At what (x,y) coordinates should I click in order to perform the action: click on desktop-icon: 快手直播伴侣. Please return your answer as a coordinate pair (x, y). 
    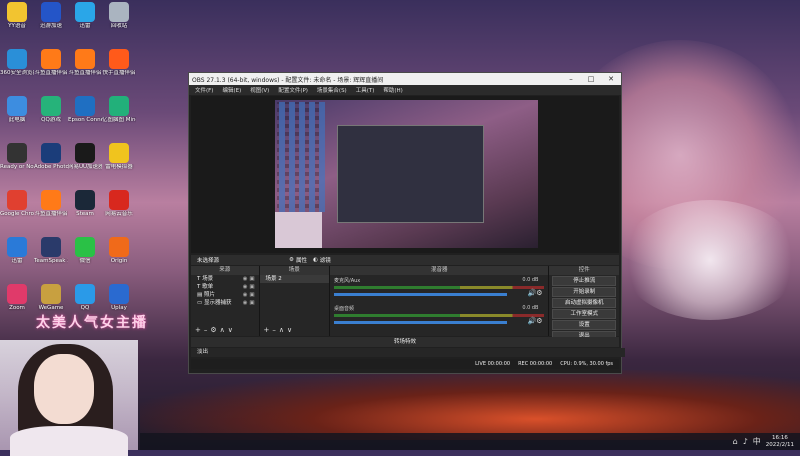
    Looking at the image, I should click on (119, 71).